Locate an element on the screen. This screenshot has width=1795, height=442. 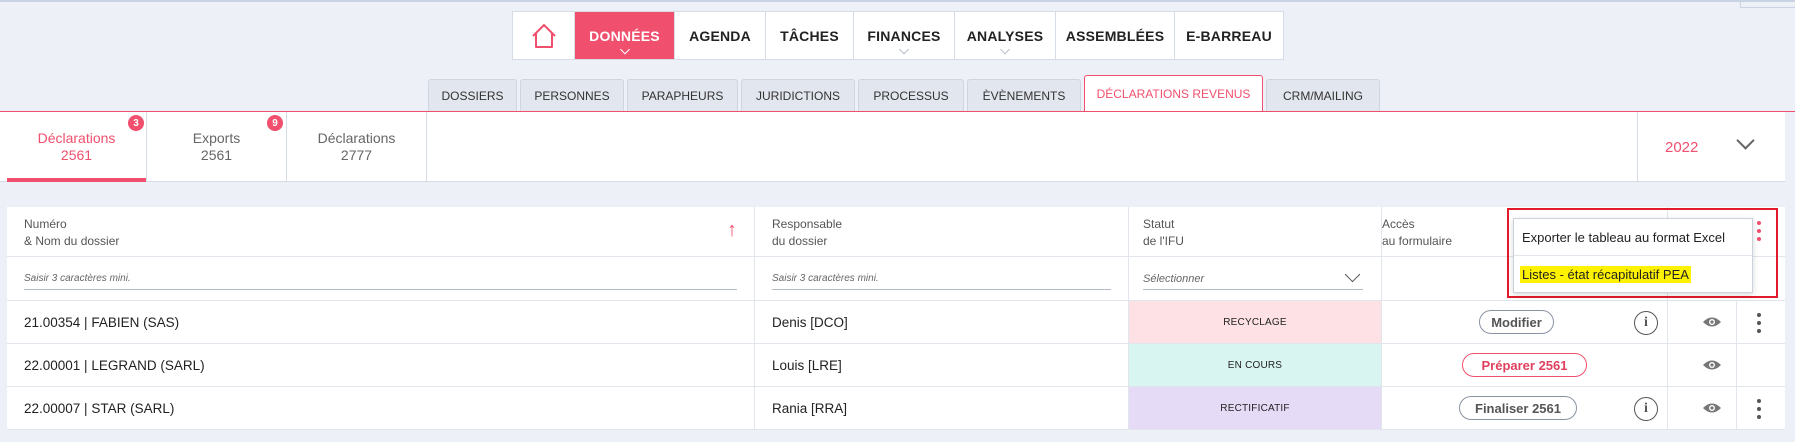
modifier-button: Modifier is located at coordinates (1516, 322).